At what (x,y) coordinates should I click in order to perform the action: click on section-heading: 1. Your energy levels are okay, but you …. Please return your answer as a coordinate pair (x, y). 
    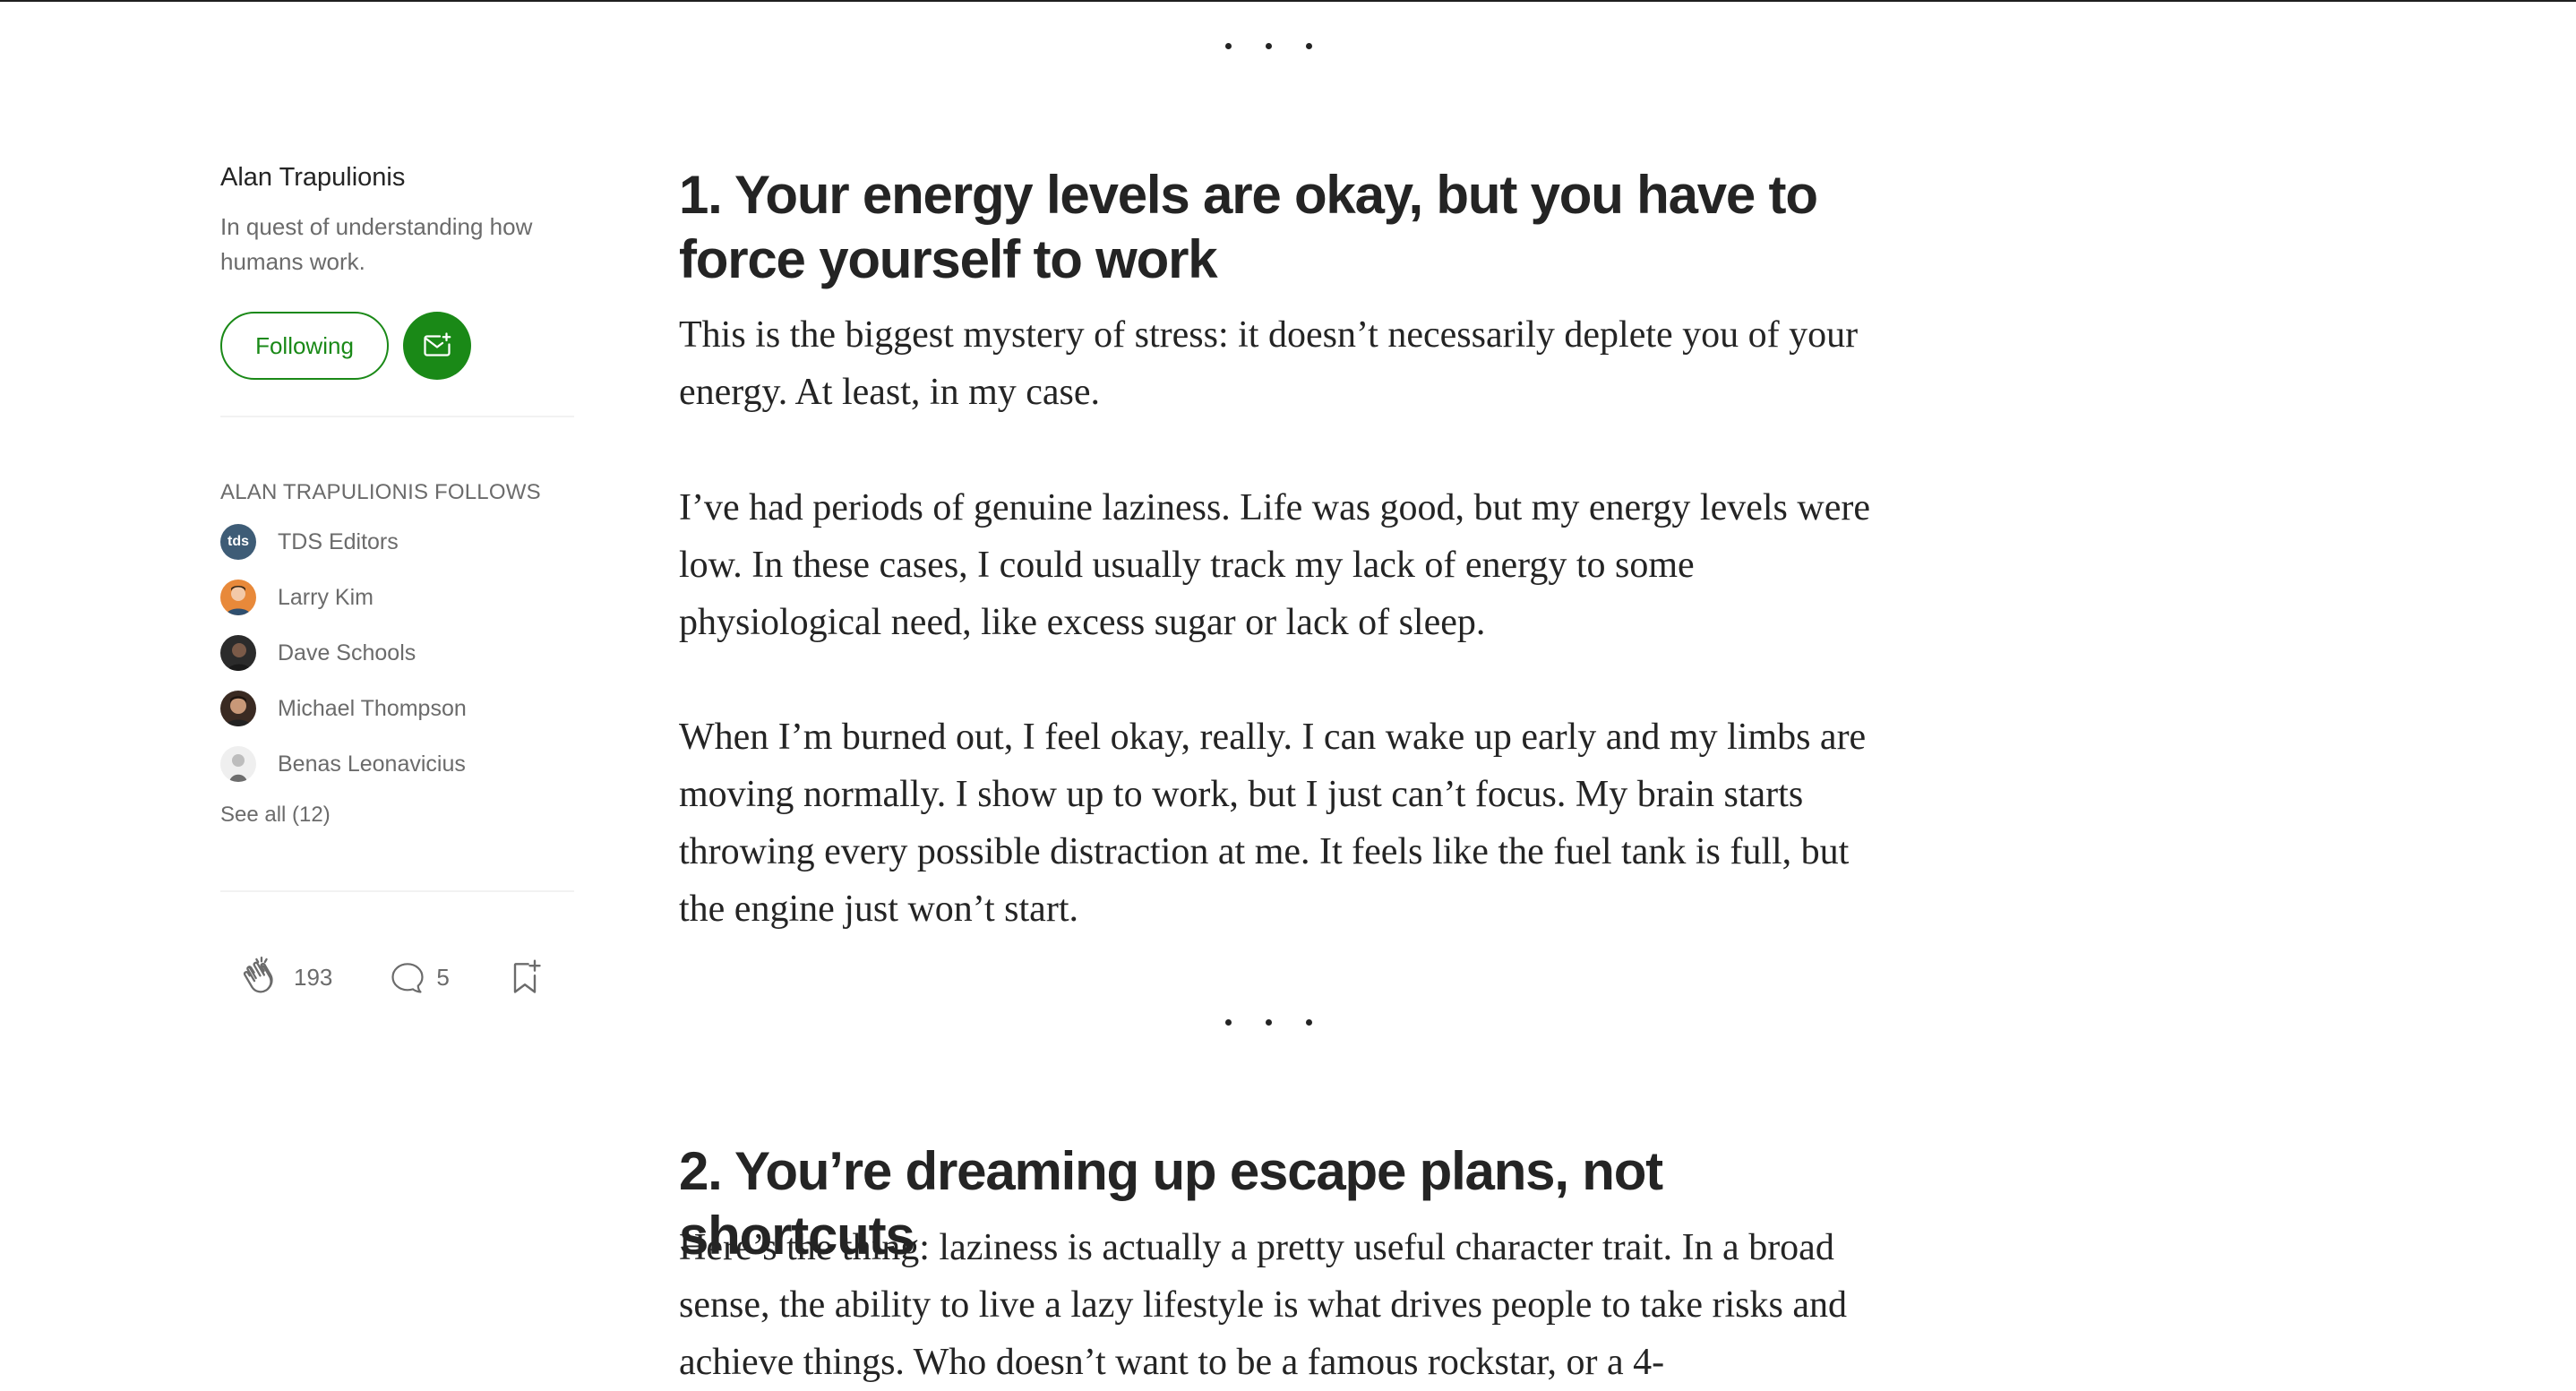
    Looking at the image, I should click on (1248, 227).